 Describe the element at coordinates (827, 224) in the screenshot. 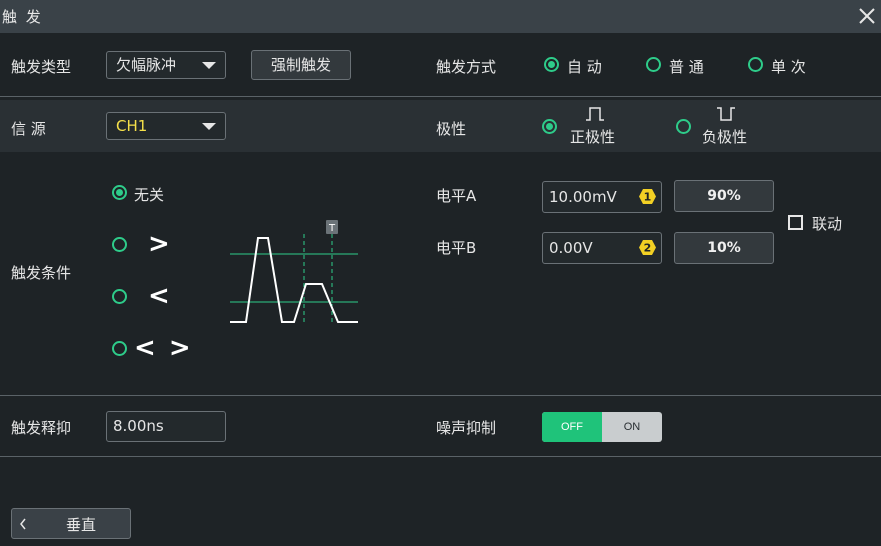

I see `link-label: 联动` at that location.